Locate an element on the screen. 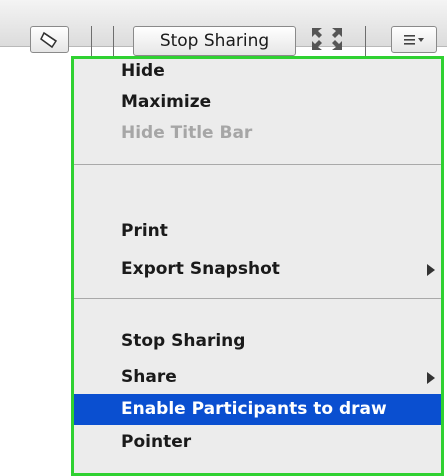  menu-item-share: Share is located at coordinates (257, 377).